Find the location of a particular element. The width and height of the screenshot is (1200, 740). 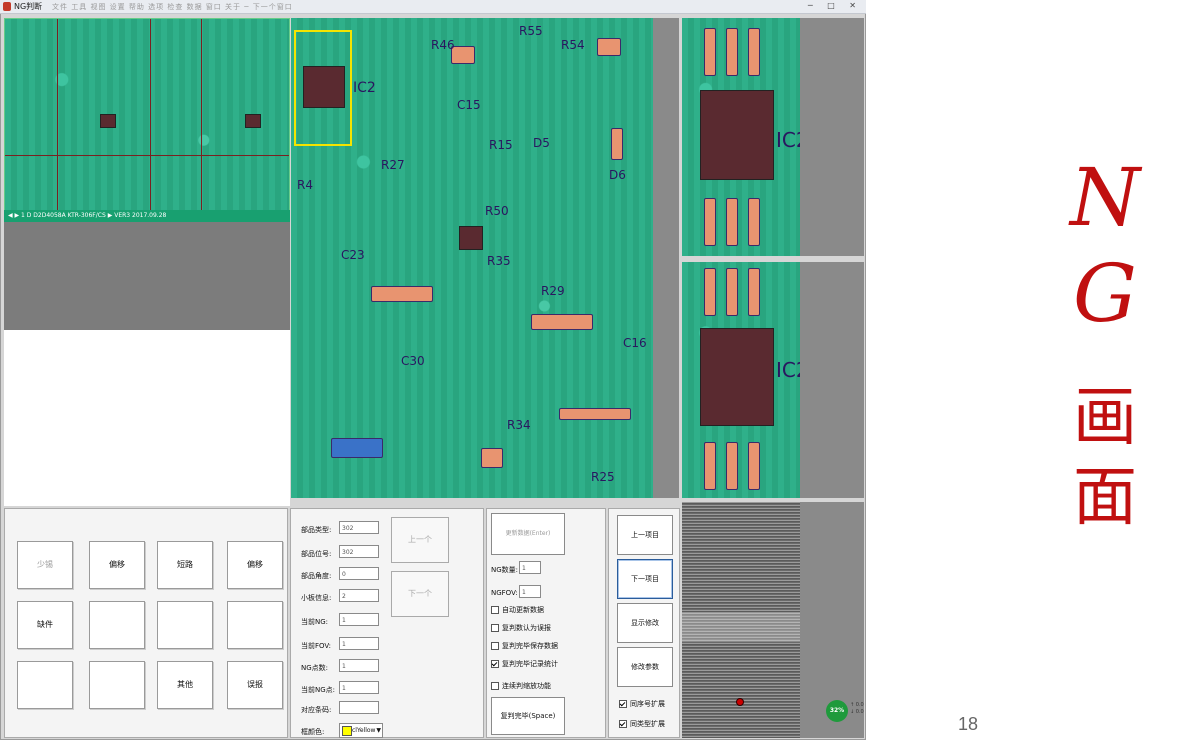

cpu-percent-badge: 32% is located at coordinates (837, 711).